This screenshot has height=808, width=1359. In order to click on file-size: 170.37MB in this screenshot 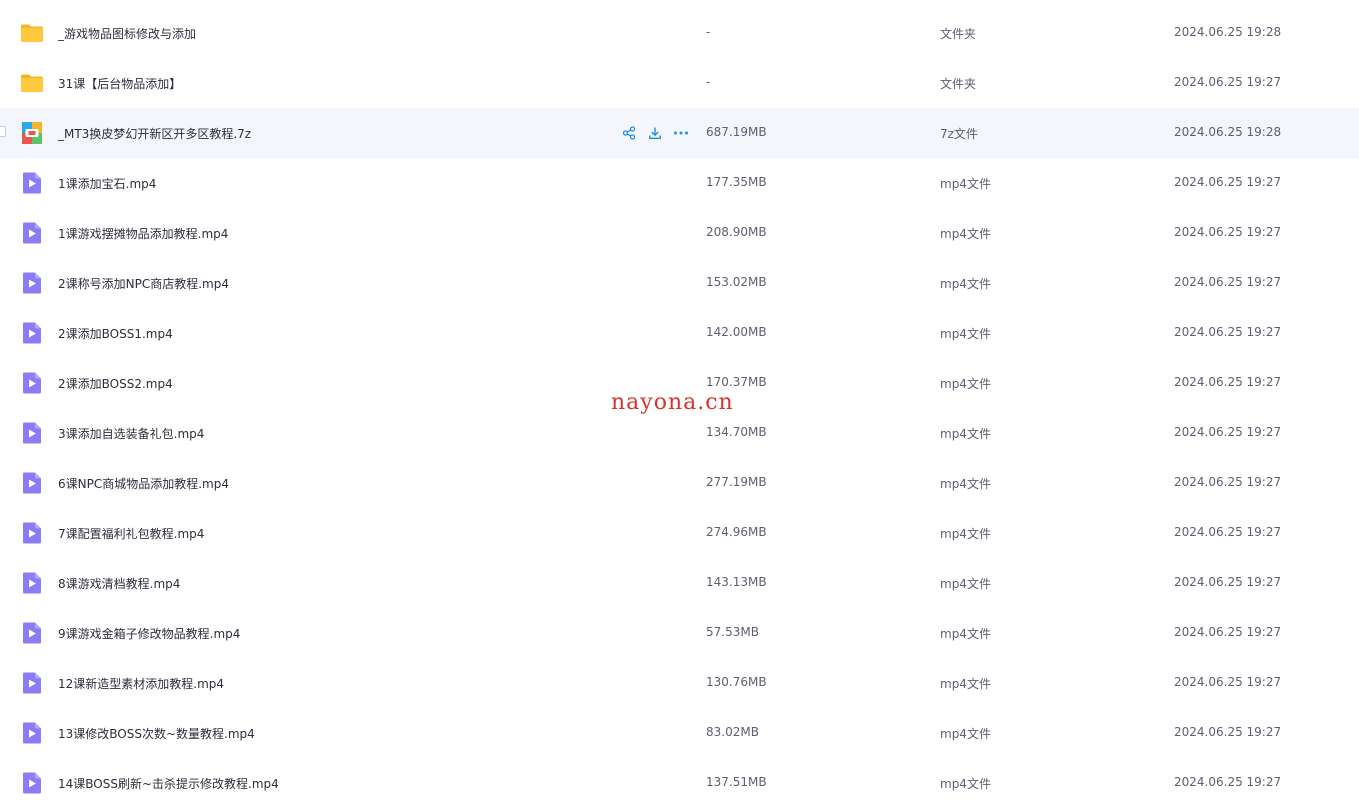, I will do `click(736, 382)`.